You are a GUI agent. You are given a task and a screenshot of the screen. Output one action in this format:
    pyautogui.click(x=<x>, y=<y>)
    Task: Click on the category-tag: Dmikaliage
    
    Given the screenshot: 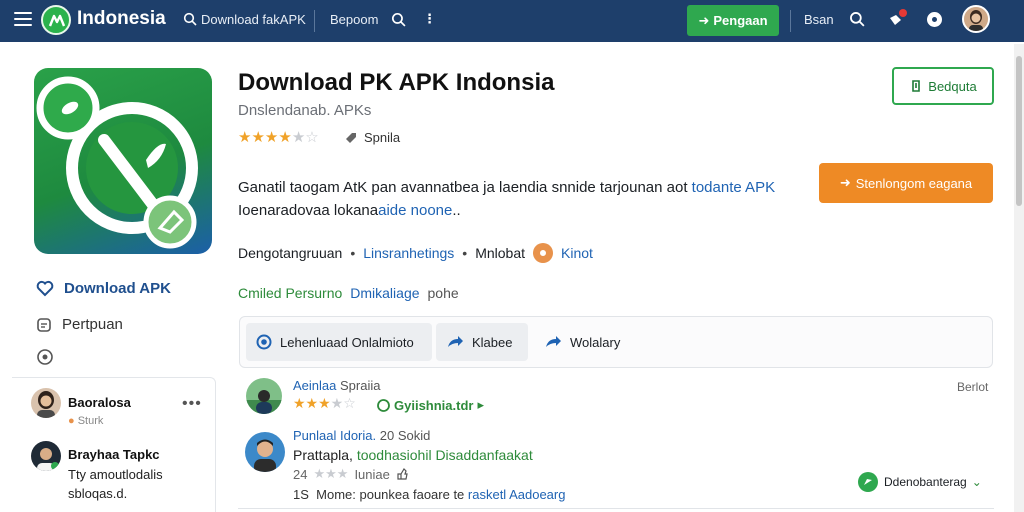 What is the action you would take?
    pyautogui.click(x=384, y=293)
    